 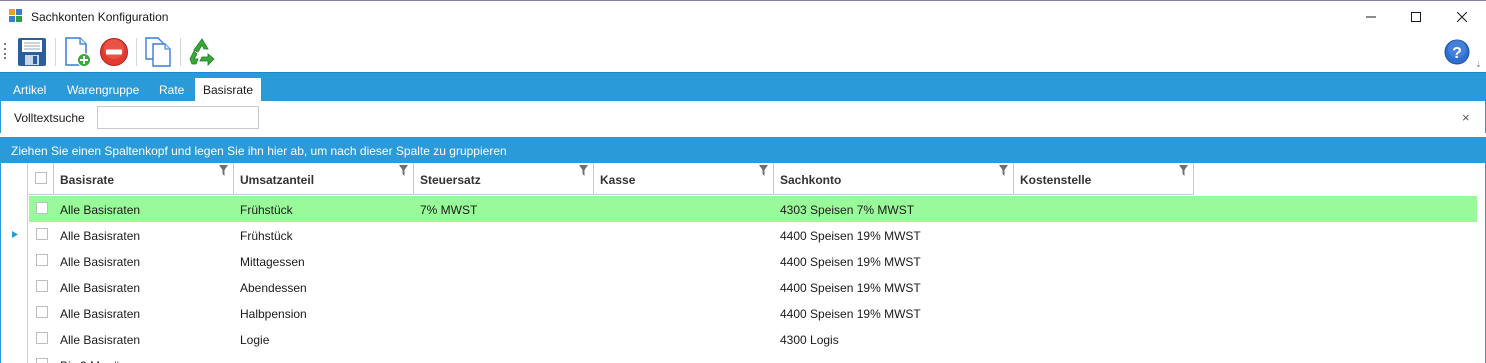 What do you see at coordinates (228, 90) in the screenshot?
I see `tab-basisrate: Basisrate` at bounding box center [228, 90].